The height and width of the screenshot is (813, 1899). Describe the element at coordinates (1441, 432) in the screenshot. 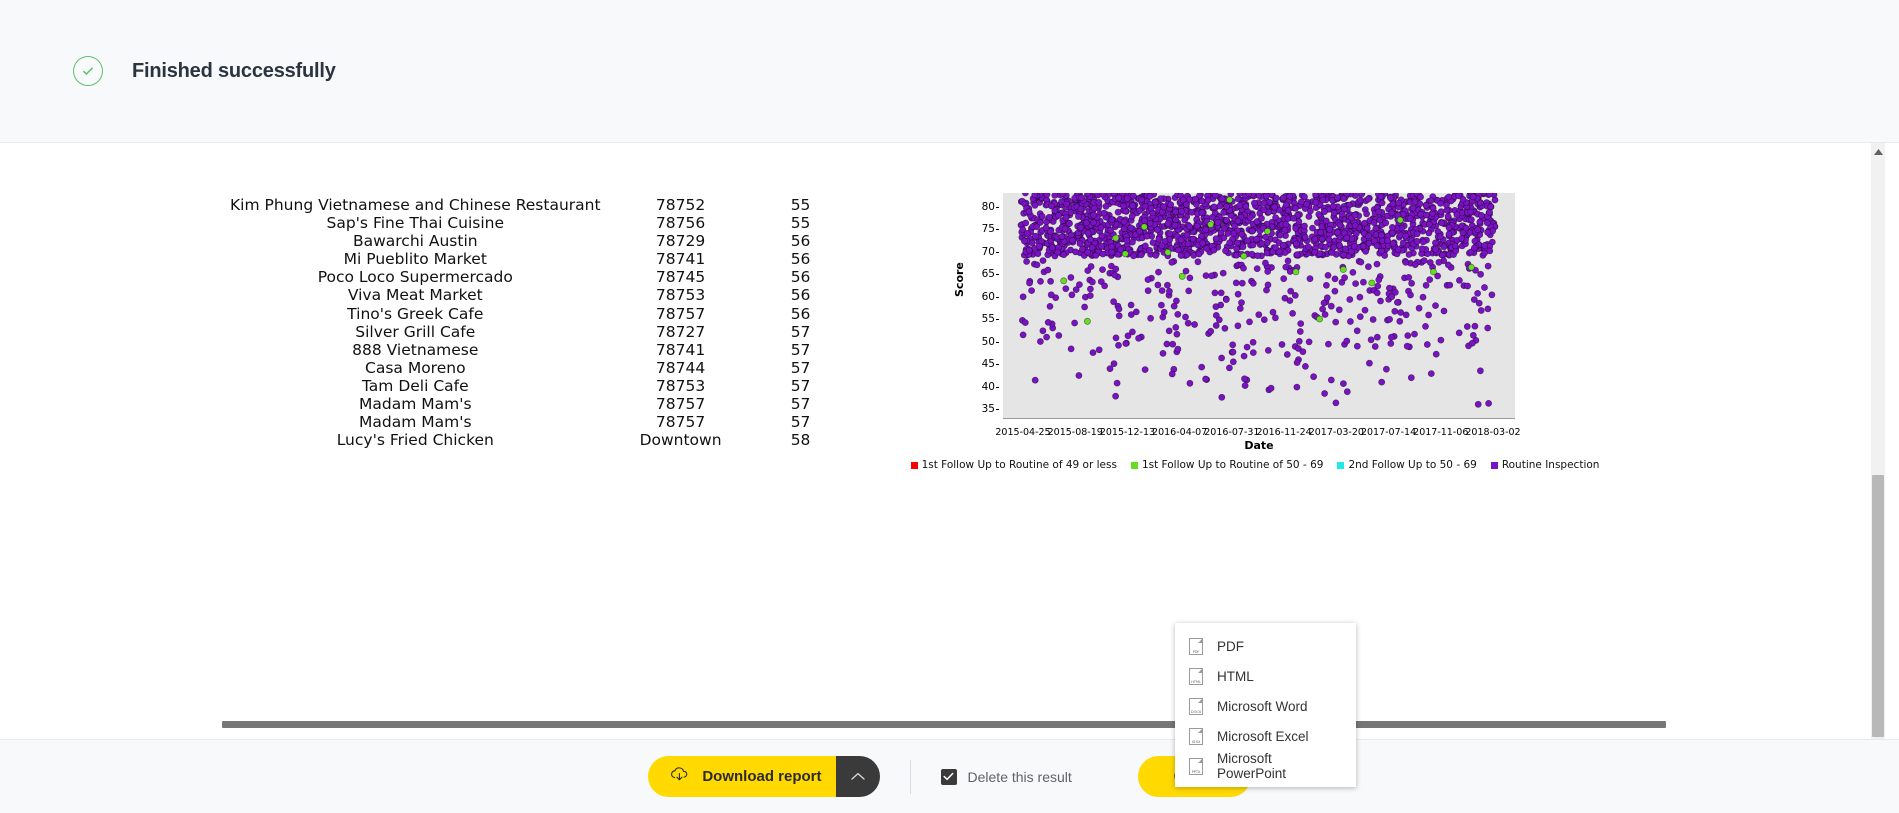

I see `x-tick-label: 2017-11-06` at that location.